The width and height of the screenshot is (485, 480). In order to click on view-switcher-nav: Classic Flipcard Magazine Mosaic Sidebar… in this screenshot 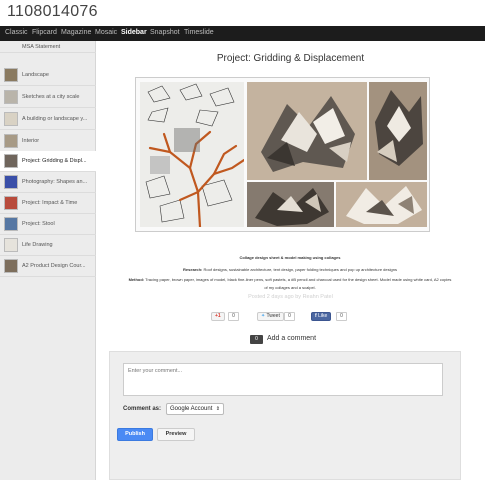, I will do `click(242, 33)`.